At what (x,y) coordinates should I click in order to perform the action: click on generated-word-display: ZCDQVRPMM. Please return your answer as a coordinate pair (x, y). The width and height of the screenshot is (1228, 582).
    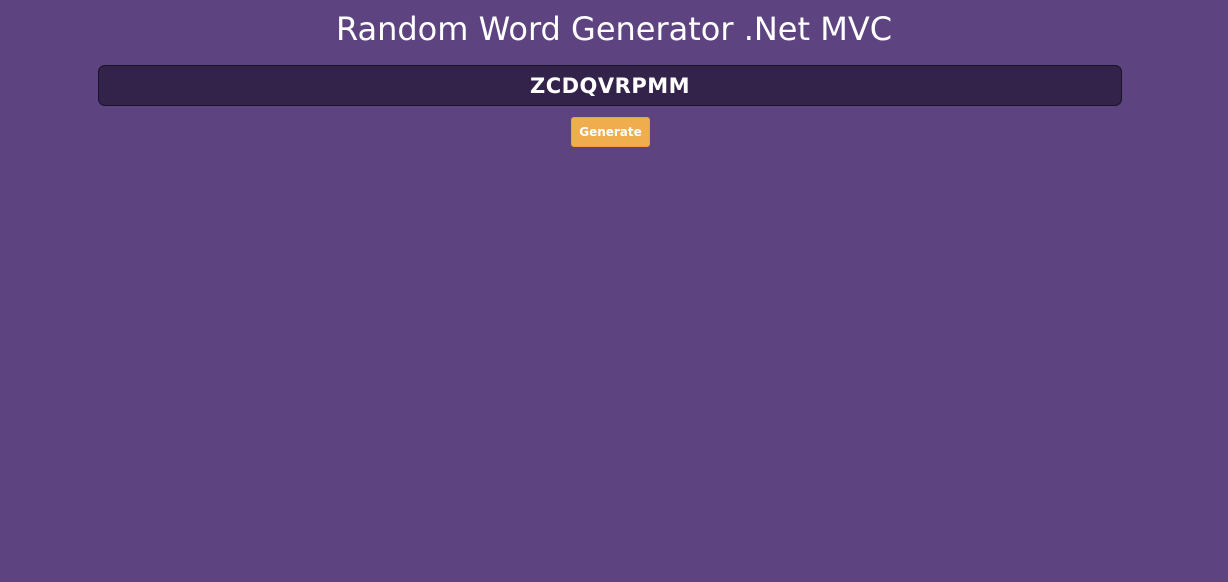
    Looking at the image, I should click on (610, 85).